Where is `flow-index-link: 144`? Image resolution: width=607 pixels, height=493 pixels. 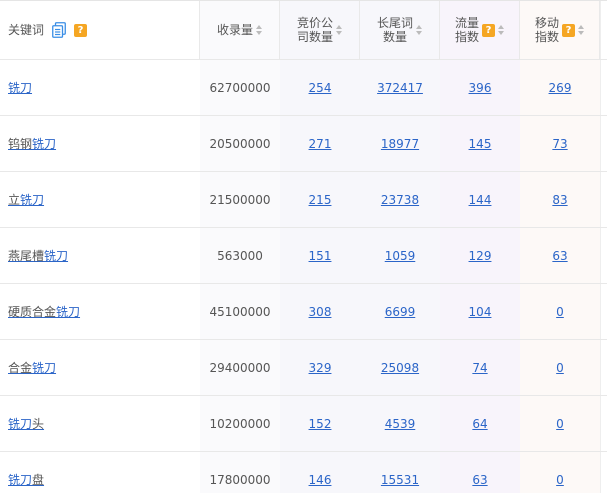
flow-index-link: 144 is located at coordinates (480, 200).